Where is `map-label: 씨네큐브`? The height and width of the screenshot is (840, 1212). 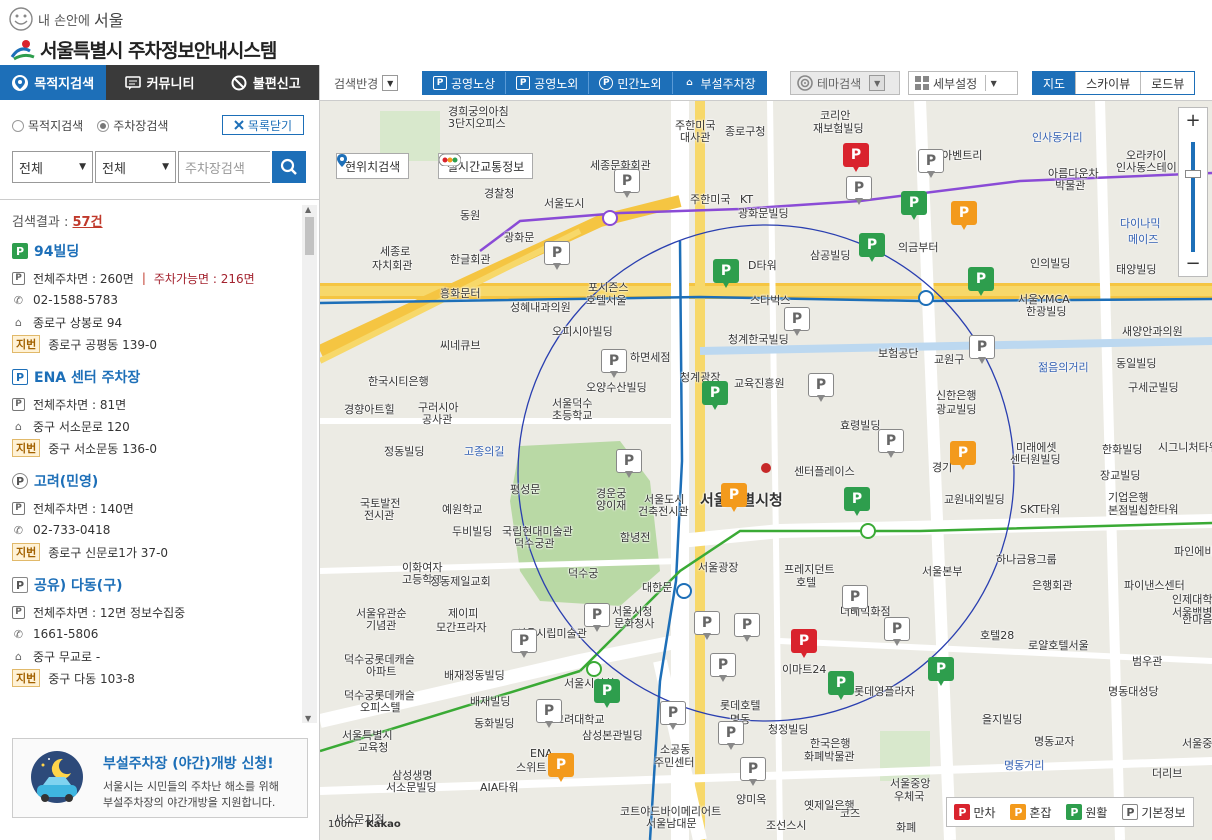 map-label: 씨네큐브 is located at coordinates (460, 345).